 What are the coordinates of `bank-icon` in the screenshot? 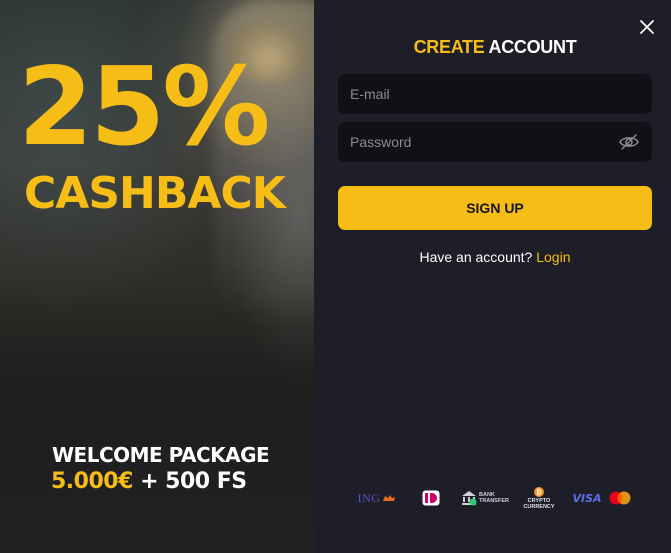 It's located at (469, 498).